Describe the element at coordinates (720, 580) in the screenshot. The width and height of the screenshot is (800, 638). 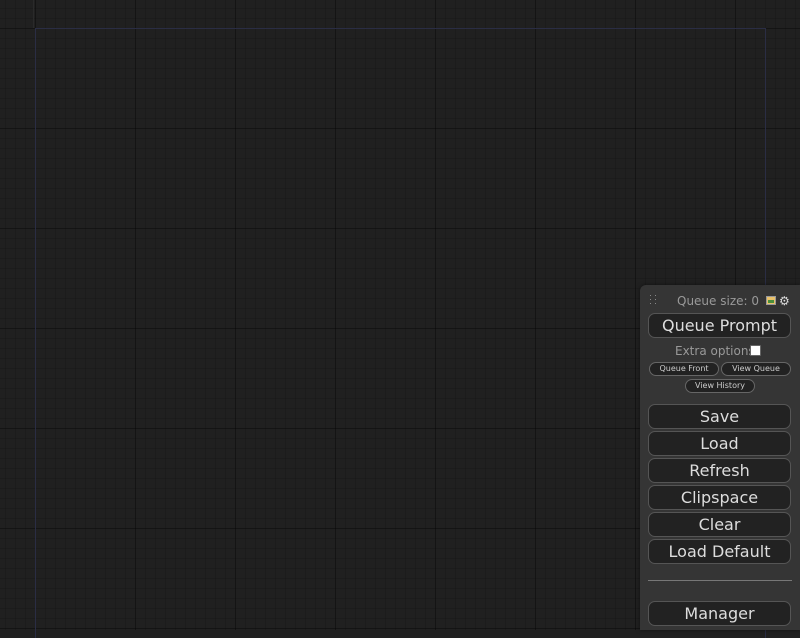
I see `menu-divider` at that location.